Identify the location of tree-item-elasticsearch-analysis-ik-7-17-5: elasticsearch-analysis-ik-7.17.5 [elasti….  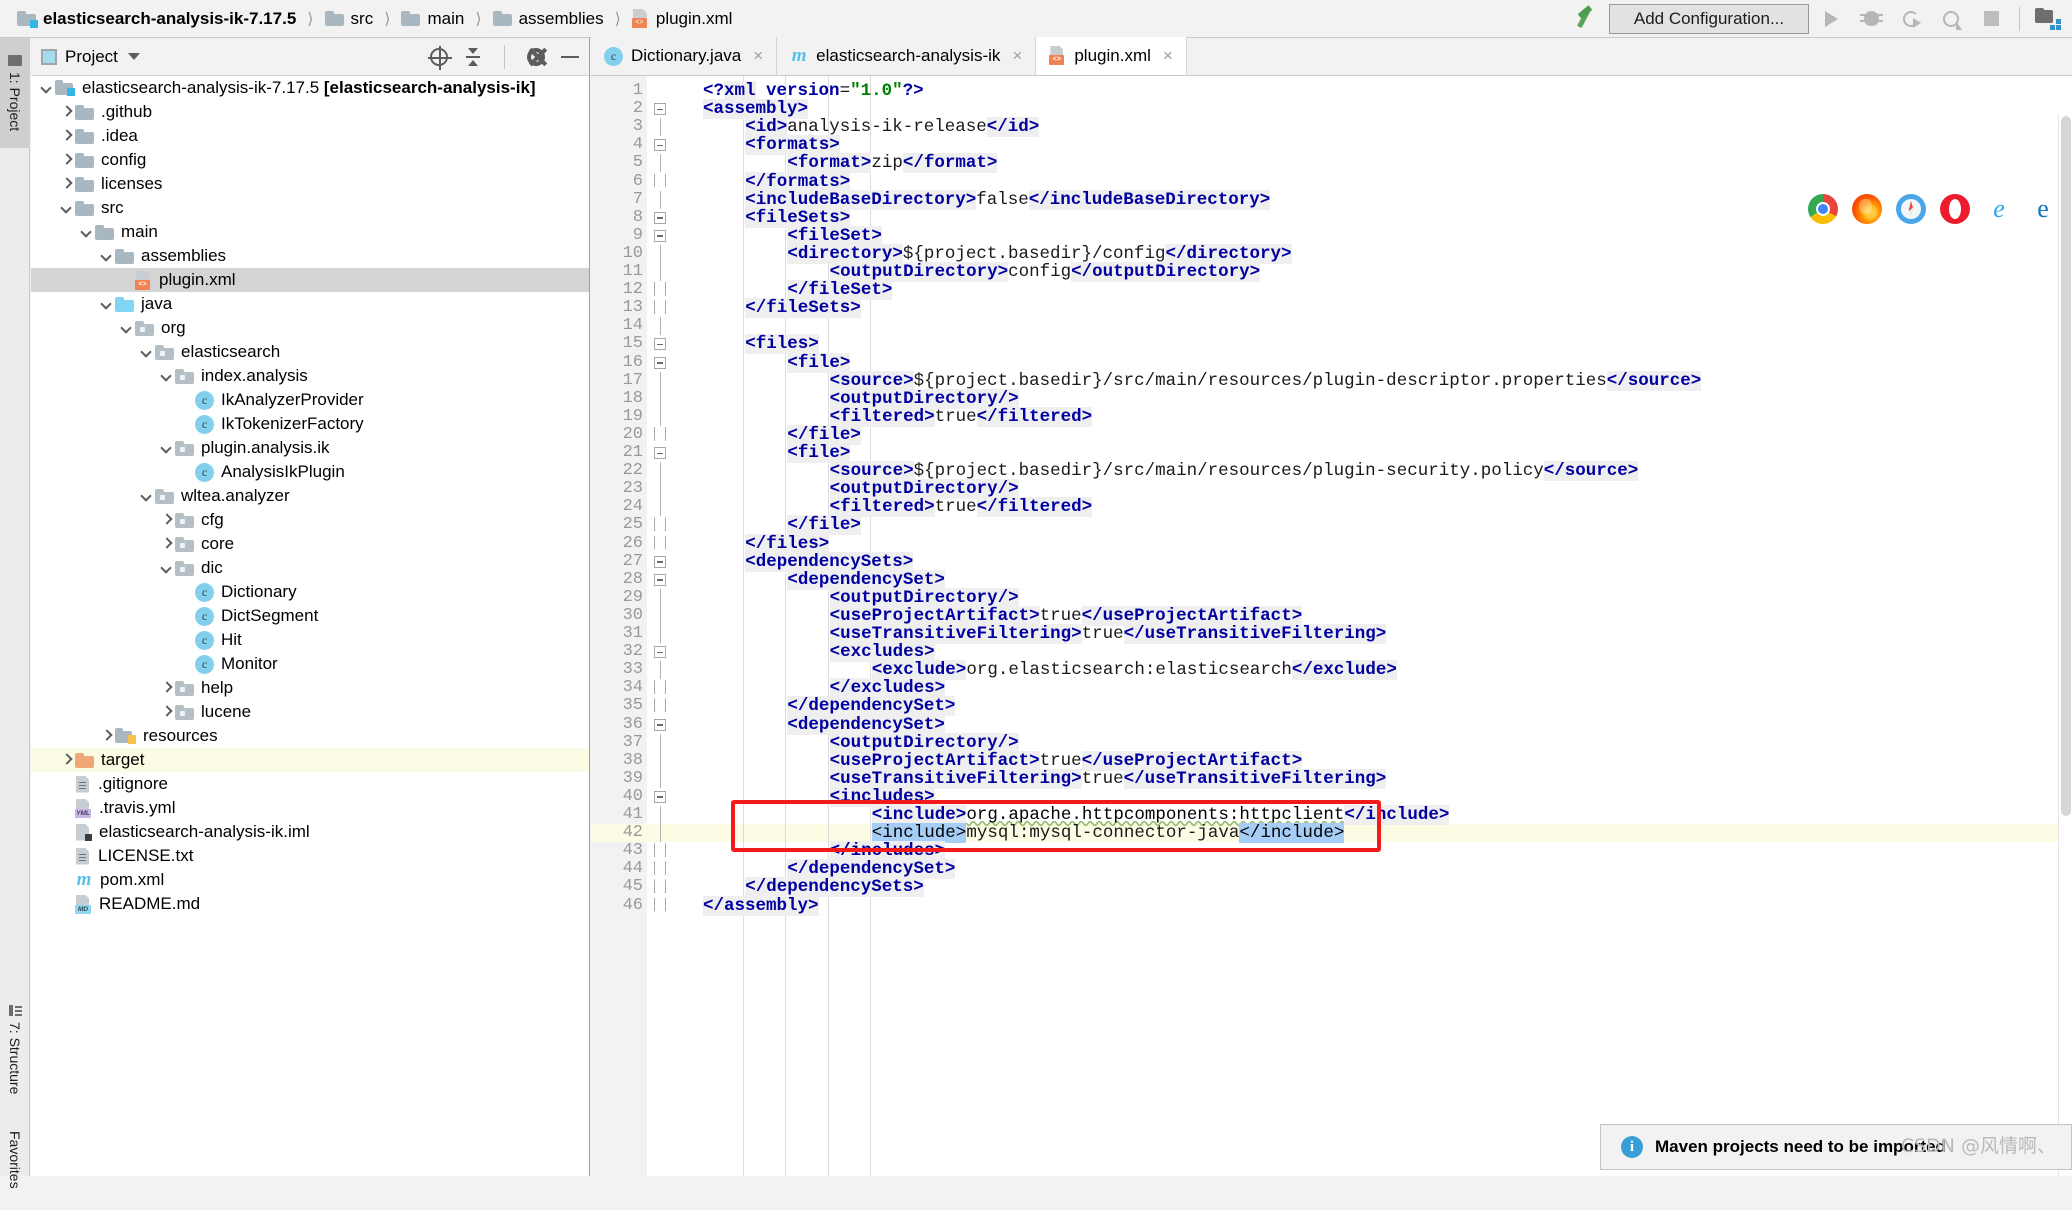
(310, 88).